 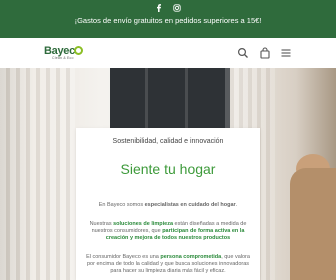 I want to click on bag-icon, so click(x=265, y=53).